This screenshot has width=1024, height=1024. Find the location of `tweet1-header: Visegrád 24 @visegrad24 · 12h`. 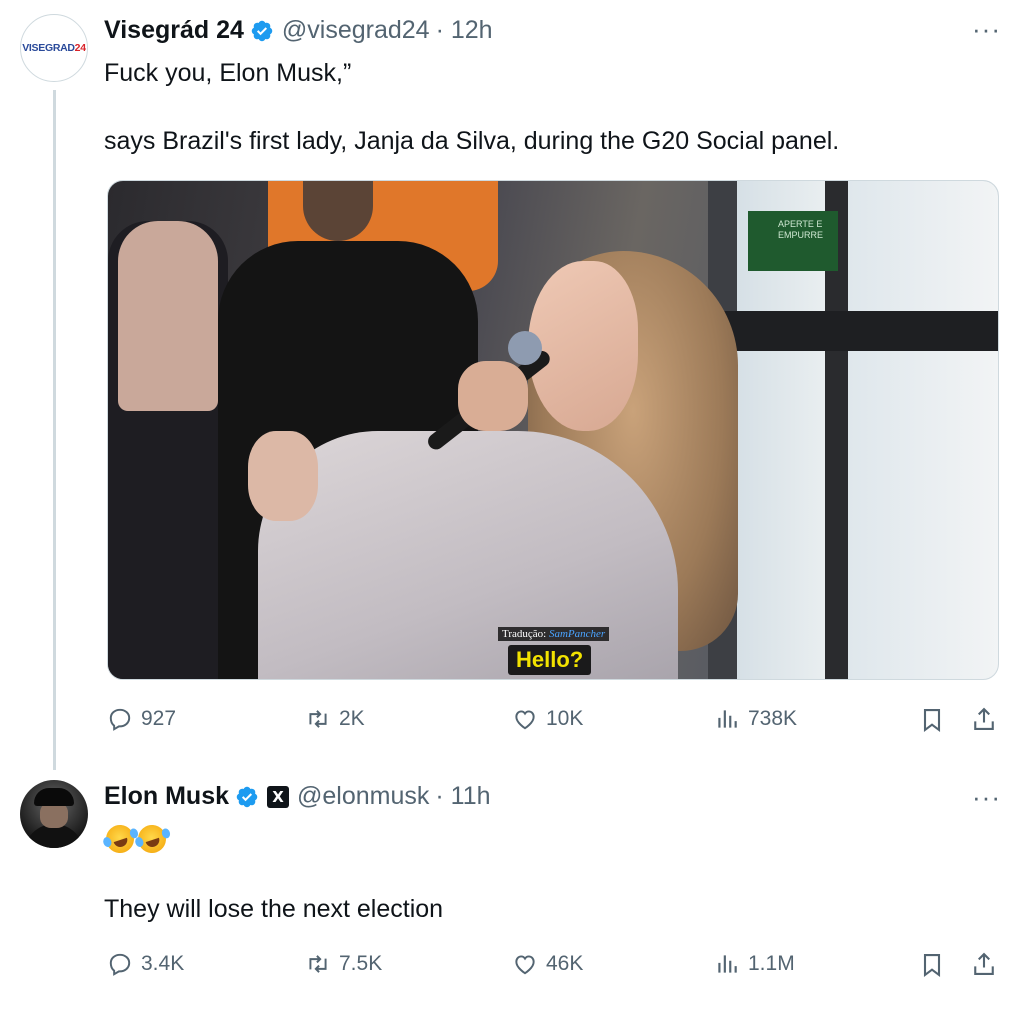

tweet1-header: Visegrád 24 @visegrad24 · 12h is located at coordinates (298, 30).